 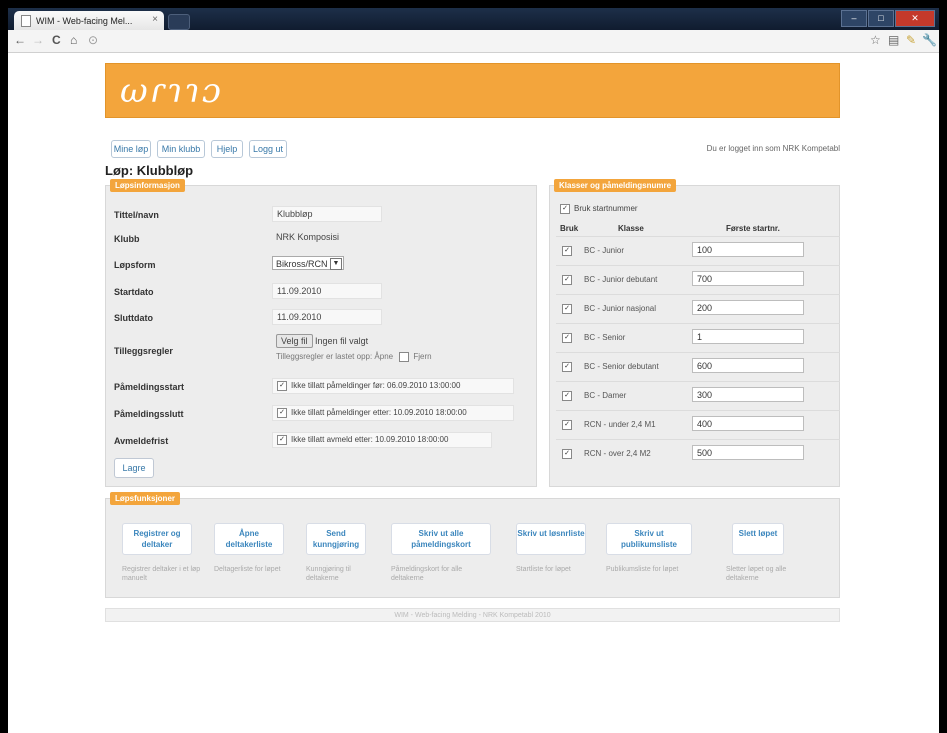 What do you see at coordinates (268, 149) in the screenshot?
I see `menu-logout: Logg ut` at bounding box center [268, 149].